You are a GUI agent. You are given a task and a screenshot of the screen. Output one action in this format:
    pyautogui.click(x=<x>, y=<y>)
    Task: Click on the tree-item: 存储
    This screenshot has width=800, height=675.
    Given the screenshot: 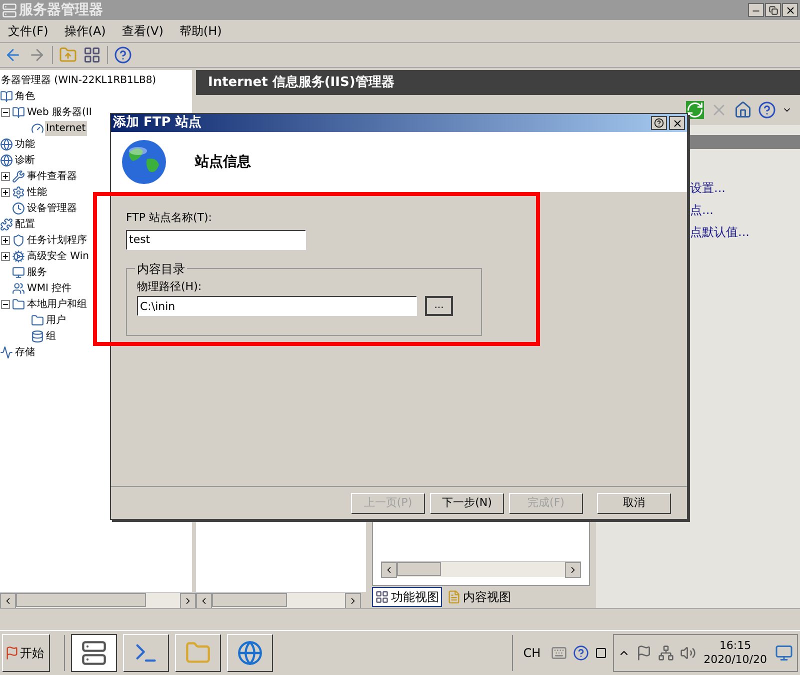 What is the action you would take?
    pyautogui.click(x=25, y=352)
    